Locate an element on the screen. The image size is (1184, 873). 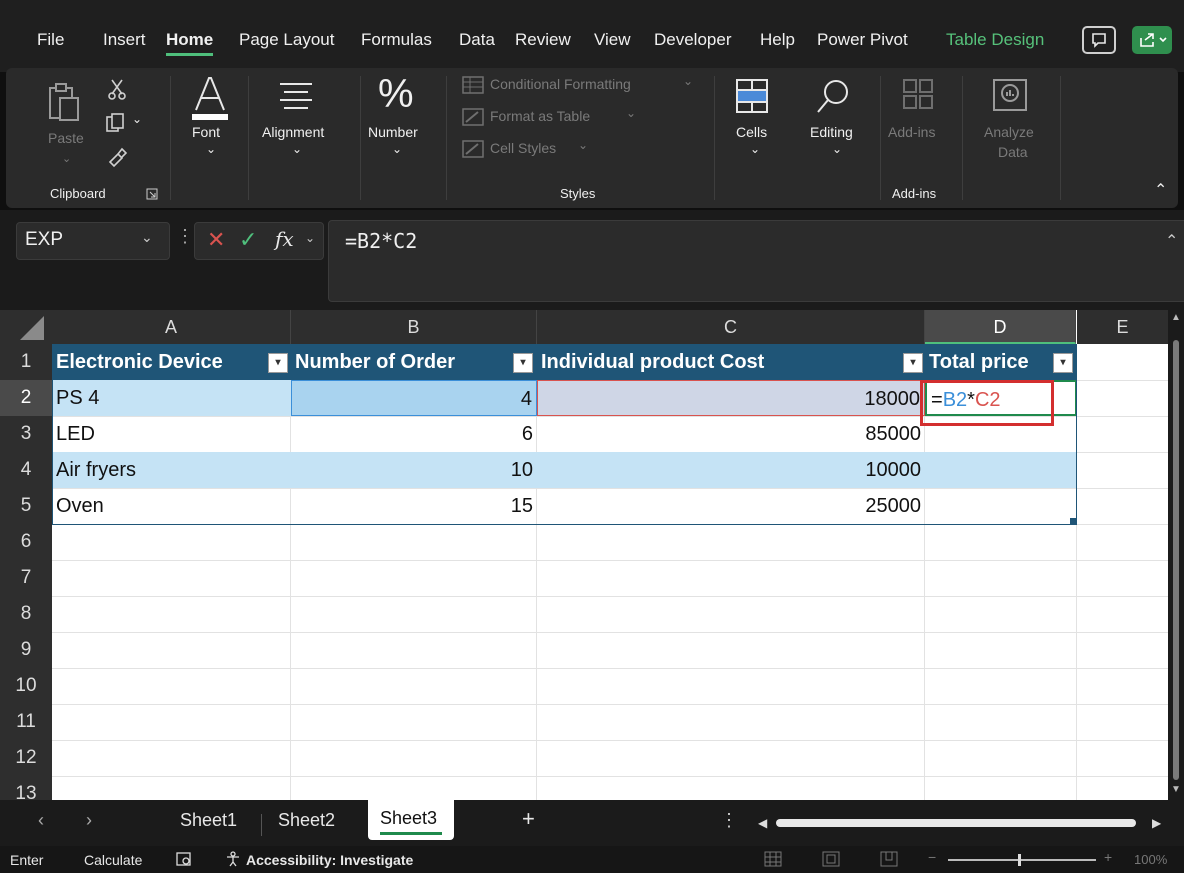
tab-scroll-right-icon: › is located at coordinates (89, 820).